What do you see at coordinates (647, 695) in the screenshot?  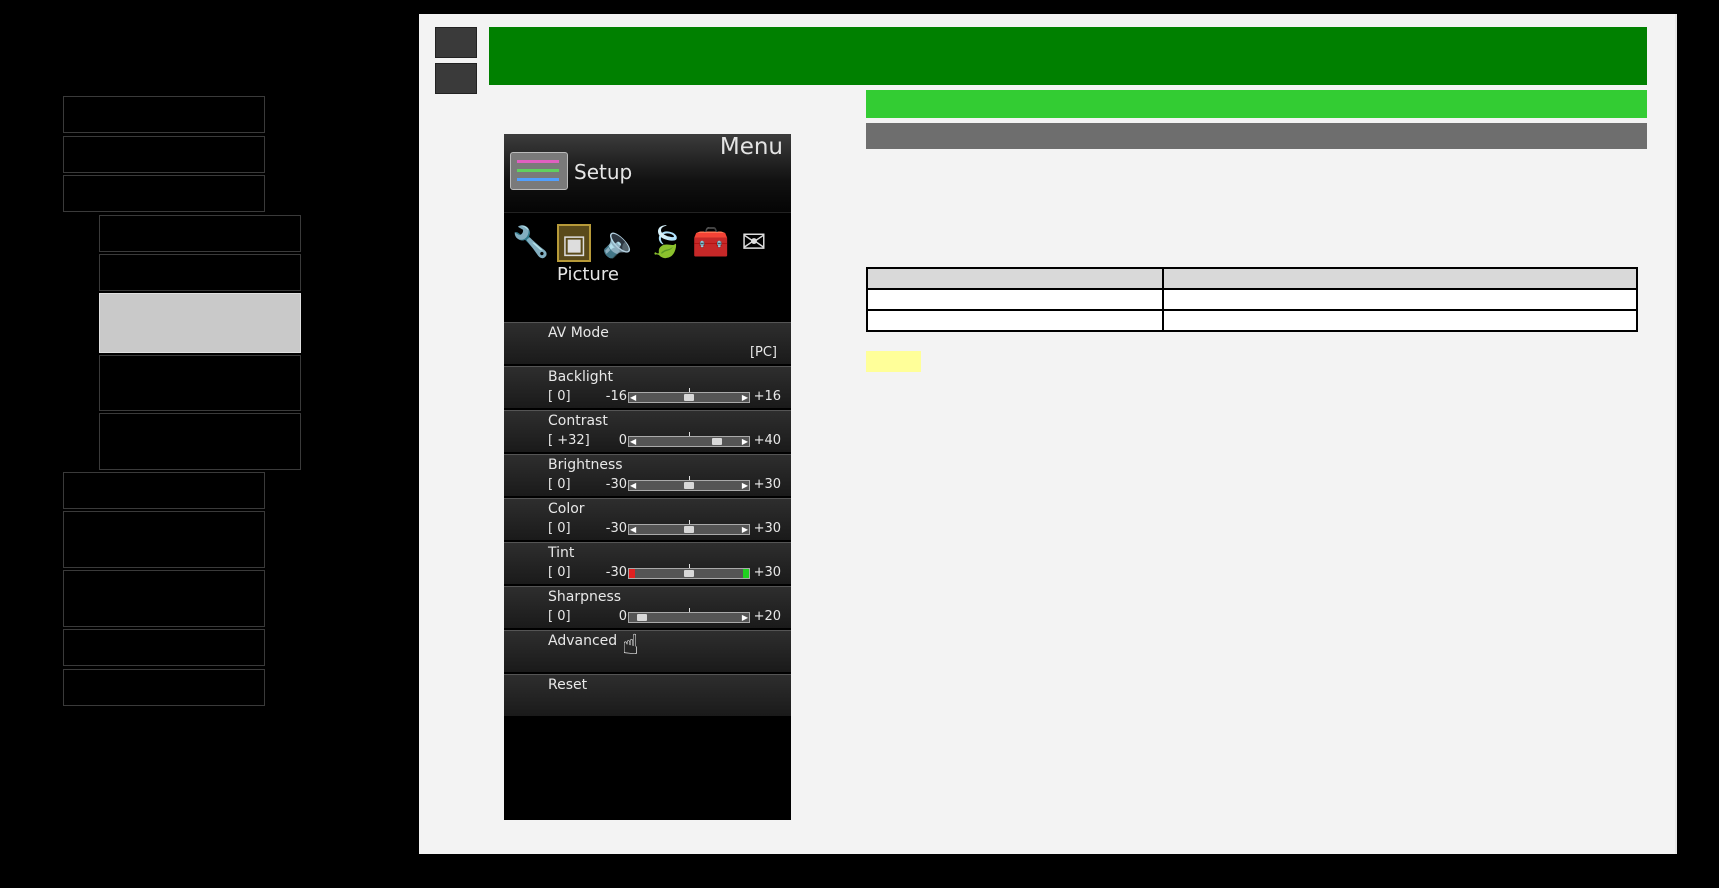 I see `reset-row: Reset` at bounding box center [647, 695].